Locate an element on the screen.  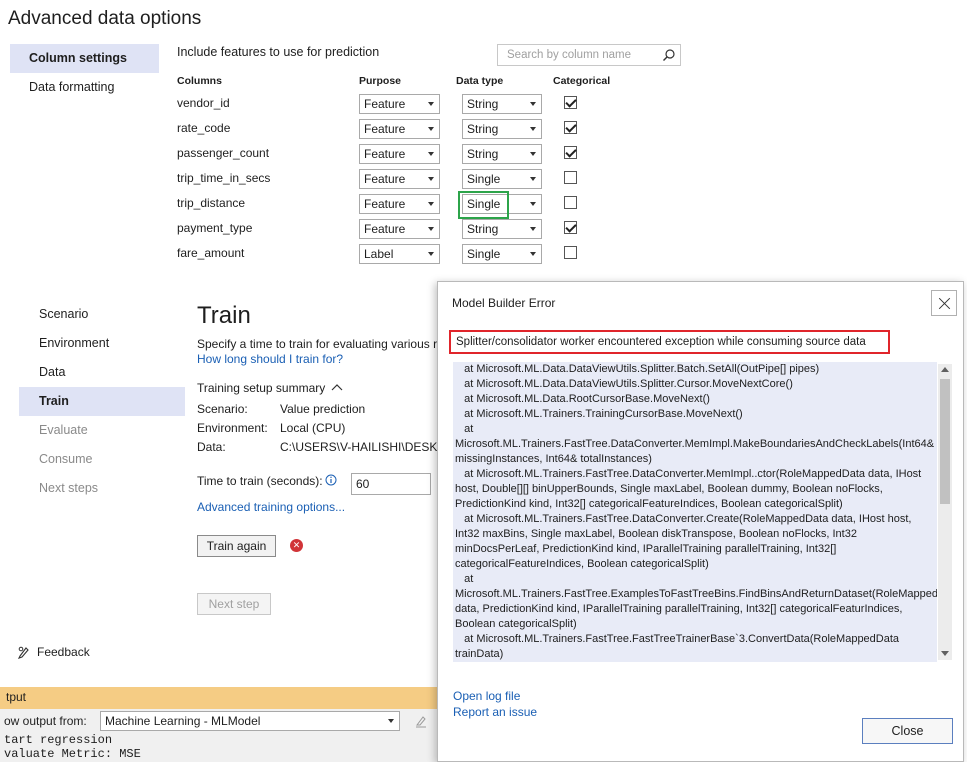
output-title-bar is located at coordinates (220, 698).